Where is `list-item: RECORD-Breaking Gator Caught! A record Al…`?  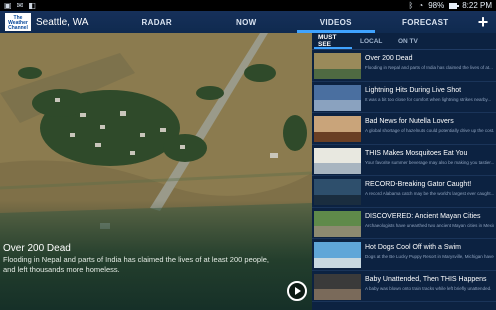
list-item: RECORD-Breaking Gator Caught! A record Al… is located at coordinates (404, 192).